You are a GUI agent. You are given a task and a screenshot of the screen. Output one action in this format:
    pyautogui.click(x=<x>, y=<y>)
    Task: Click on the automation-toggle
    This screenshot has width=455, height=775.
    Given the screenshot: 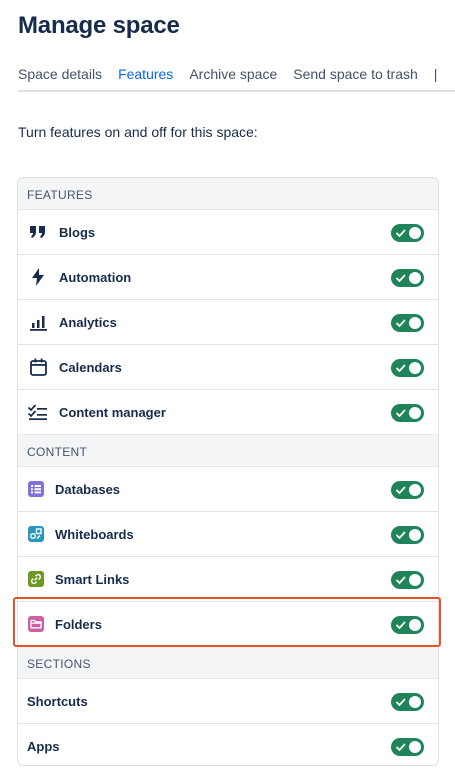 What is the action you would take?
    pyautogui.click(x=407, y=278)
    